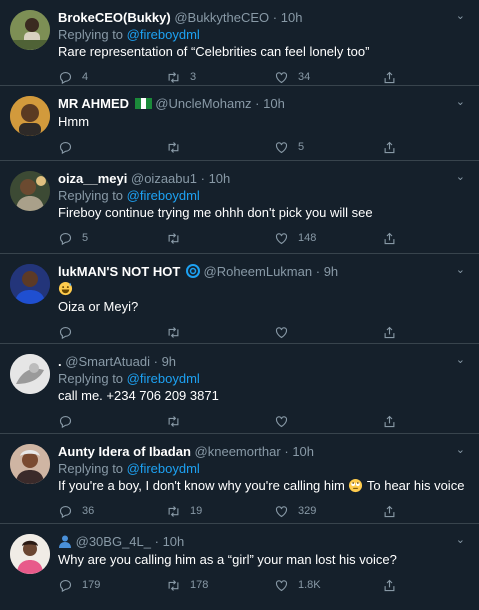 The image size is (479, 610). Describe the element at coordinates (60, 361) in the screenshot. I see `display-name: .` at that location.